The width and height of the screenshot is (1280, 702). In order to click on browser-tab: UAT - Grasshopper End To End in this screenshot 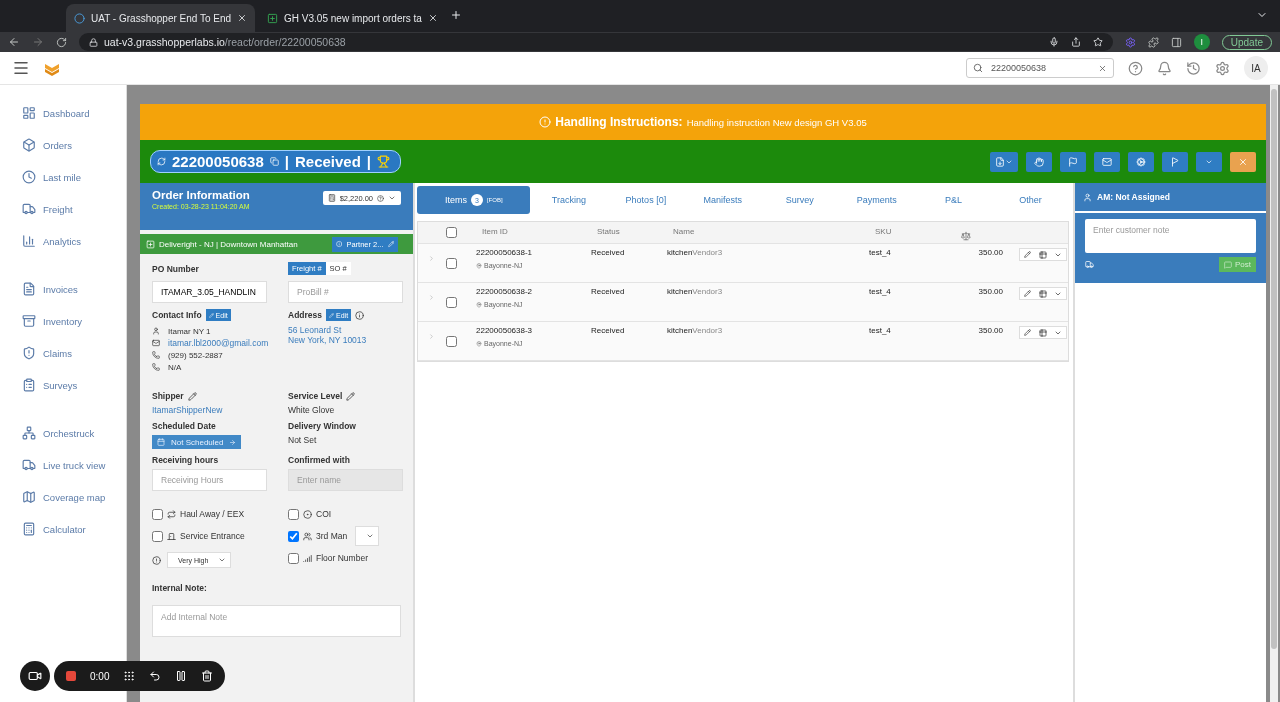, I will do `click(161, 18)`.